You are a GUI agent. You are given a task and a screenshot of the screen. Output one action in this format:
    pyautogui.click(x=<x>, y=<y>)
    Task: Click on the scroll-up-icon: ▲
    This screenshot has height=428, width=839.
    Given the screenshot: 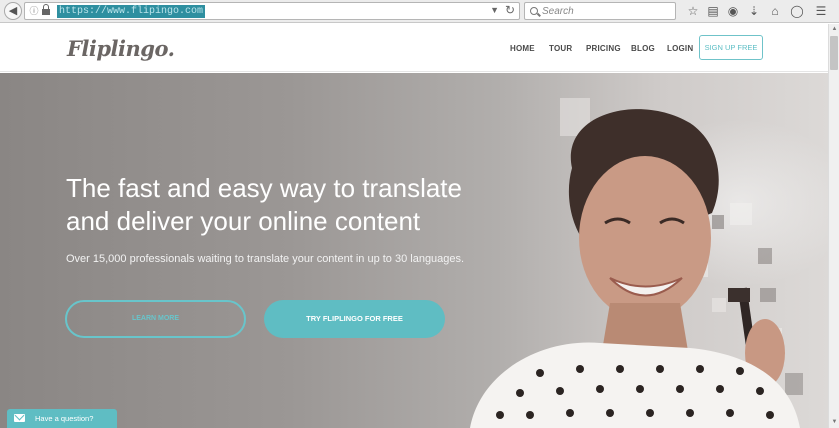 What is the action you would take?
    pyautogui.click(x=834, y=29)
    